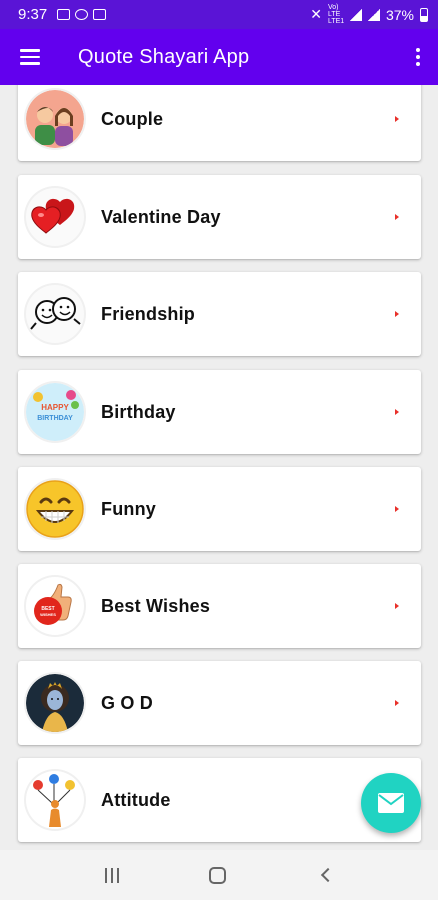 The height and width of the screenshot is (900, 438). Describe the element at coordinates (219, 412) in the screenshot. I see `category-card-birthday: HAPPY BIRTHDAY Birthday` at that location.